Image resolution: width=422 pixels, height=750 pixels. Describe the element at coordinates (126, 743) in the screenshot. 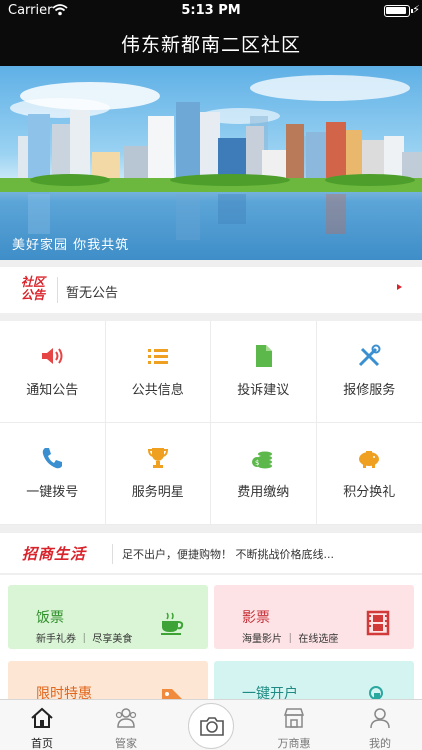

I see `tab-label: 管家` at that location.